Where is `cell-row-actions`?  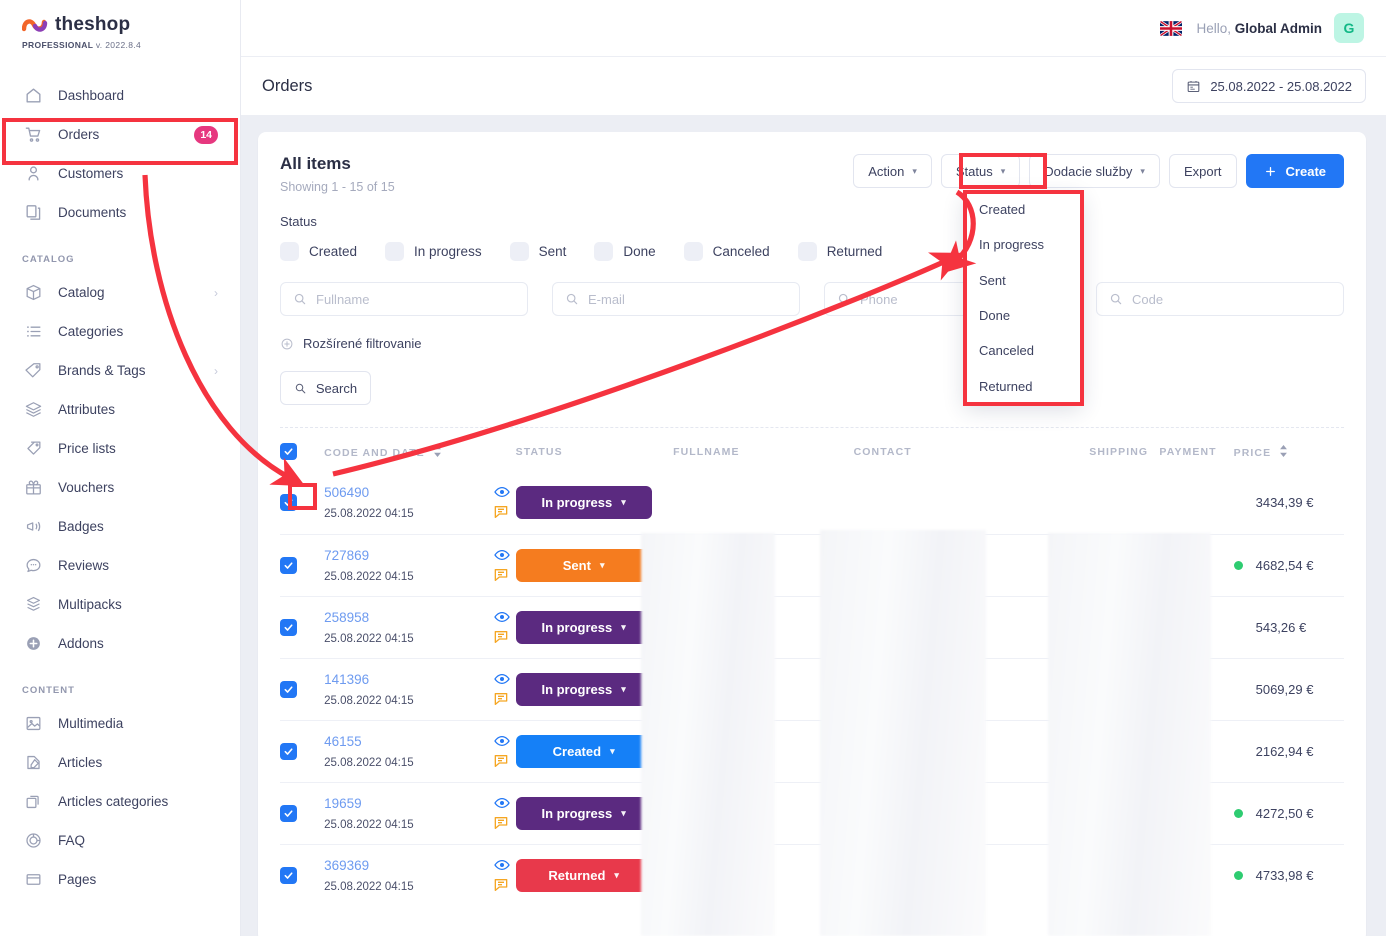 cell-row-actions is located at coordinates (502, 565).